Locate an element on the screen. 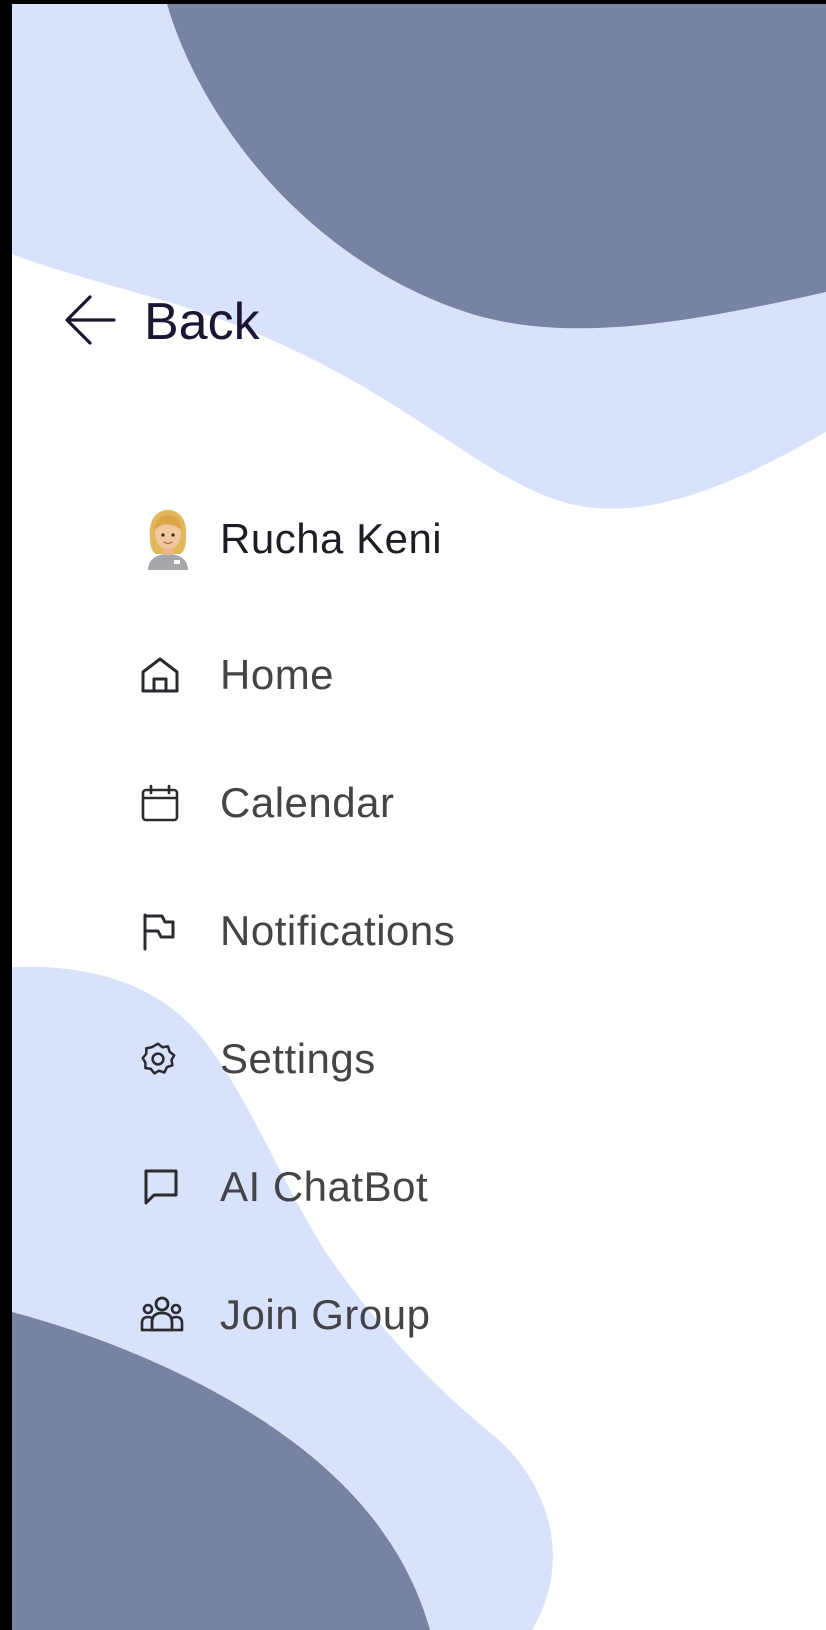  group-icon is located at coordinates (180, 1315).